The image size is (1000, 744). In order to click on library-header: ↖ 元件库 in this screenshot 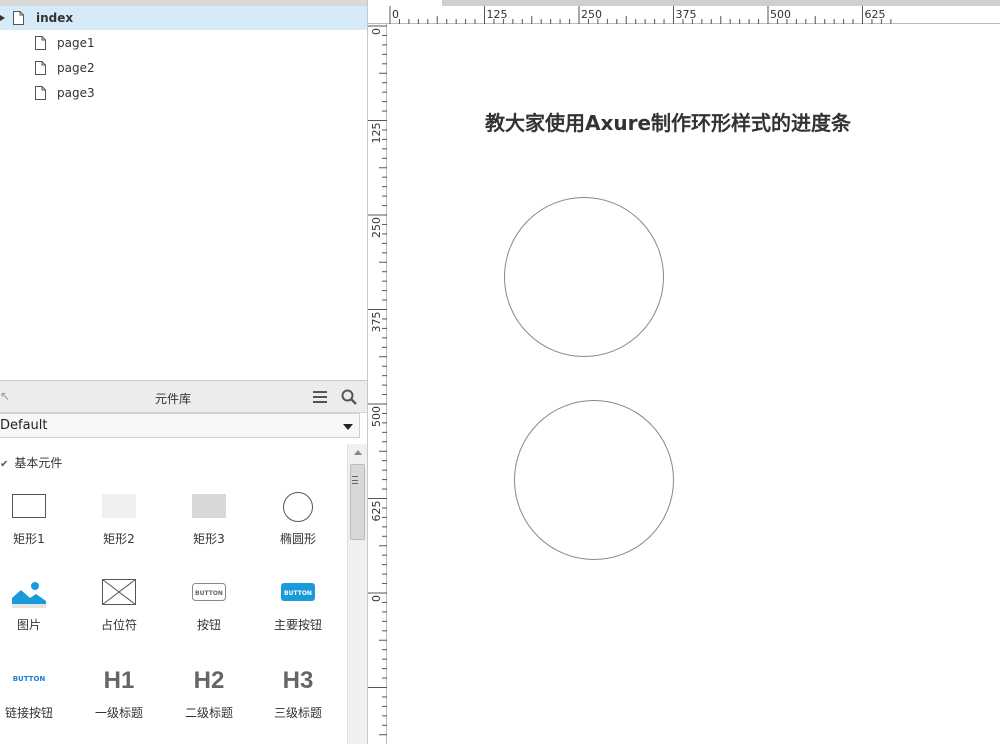, I will do `click(183, 396)`.